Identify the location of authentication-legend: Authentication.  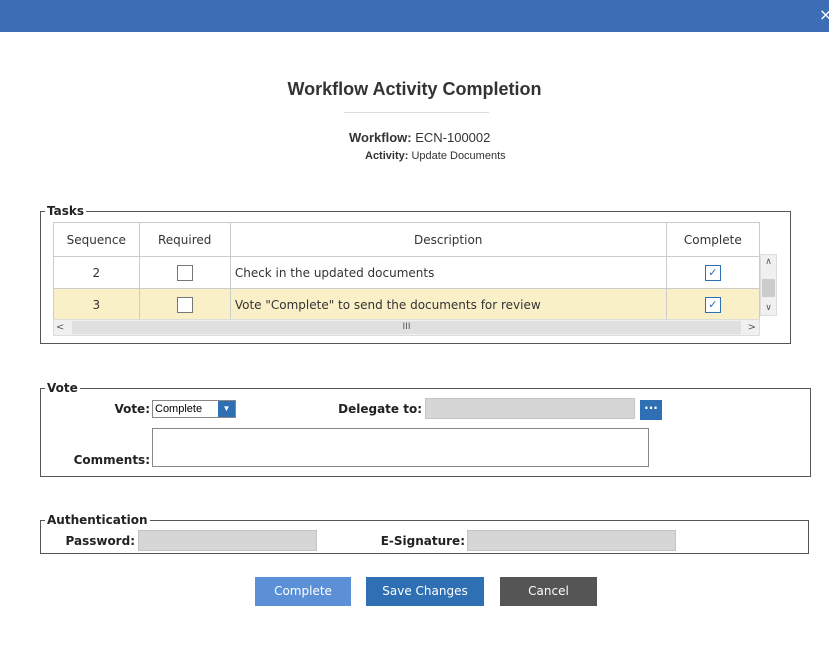
(97, 520).